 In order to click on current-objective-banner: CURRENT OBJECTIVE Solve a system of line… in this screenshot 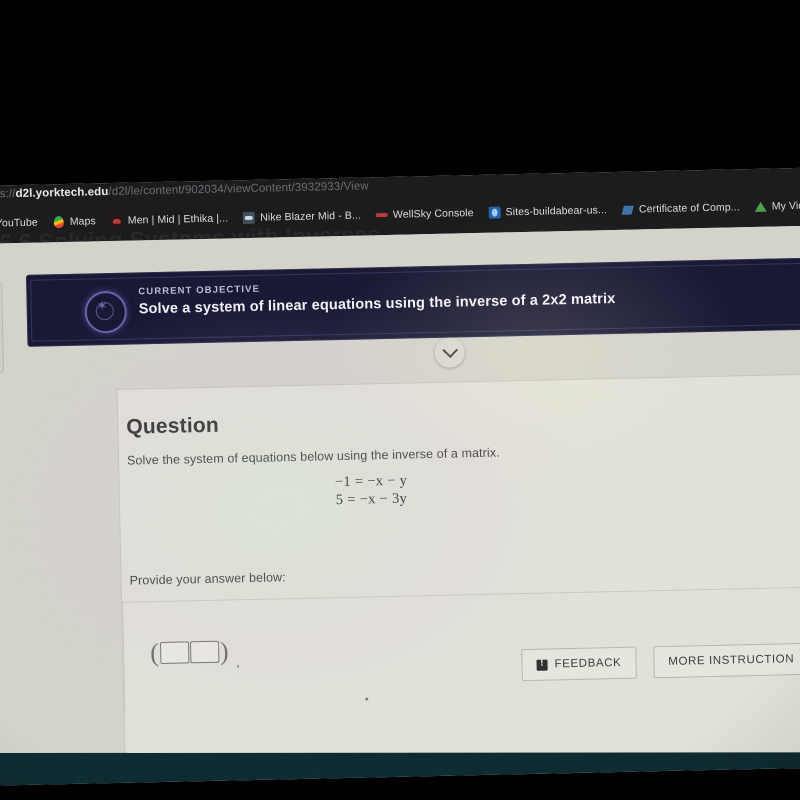, I will do `click(412, 301)`.